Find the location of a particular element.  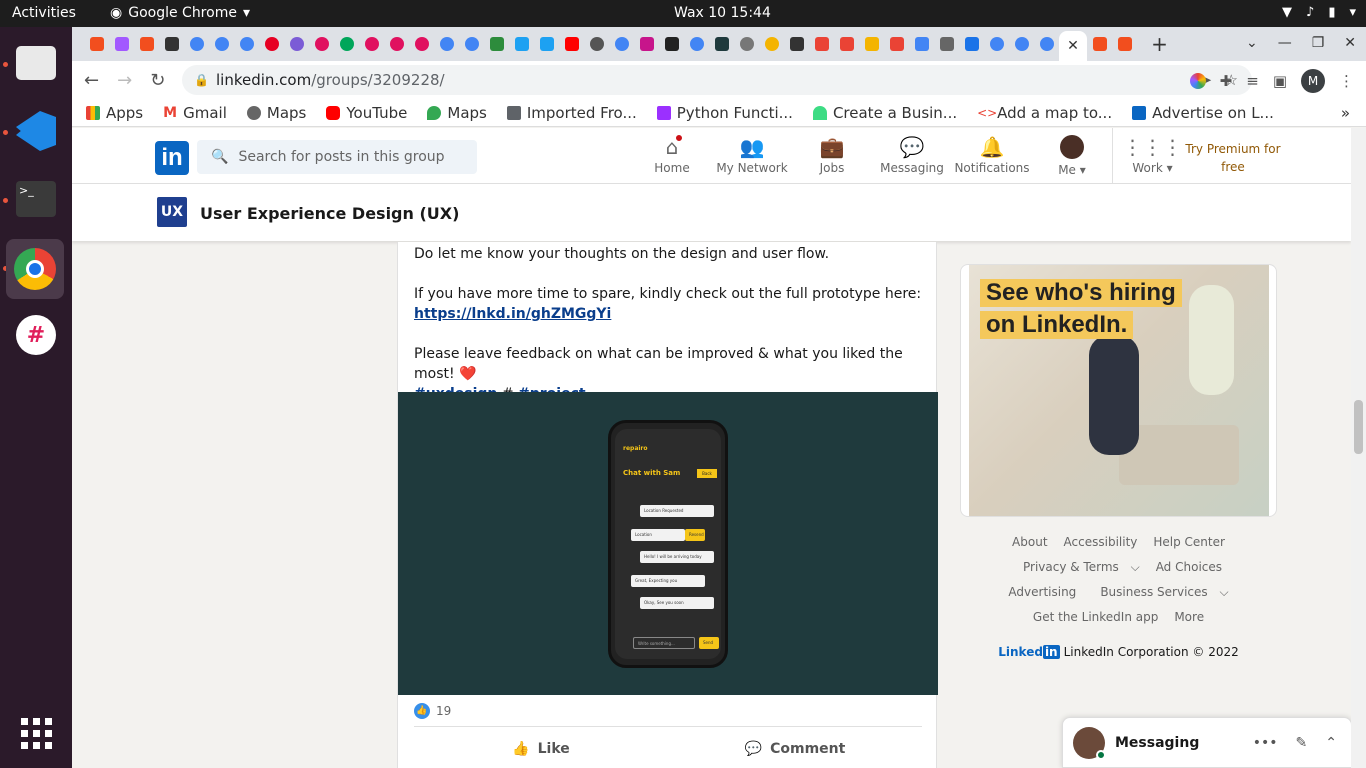

group-title: User Experience Design (UX) is located at coordinates (329, 213).